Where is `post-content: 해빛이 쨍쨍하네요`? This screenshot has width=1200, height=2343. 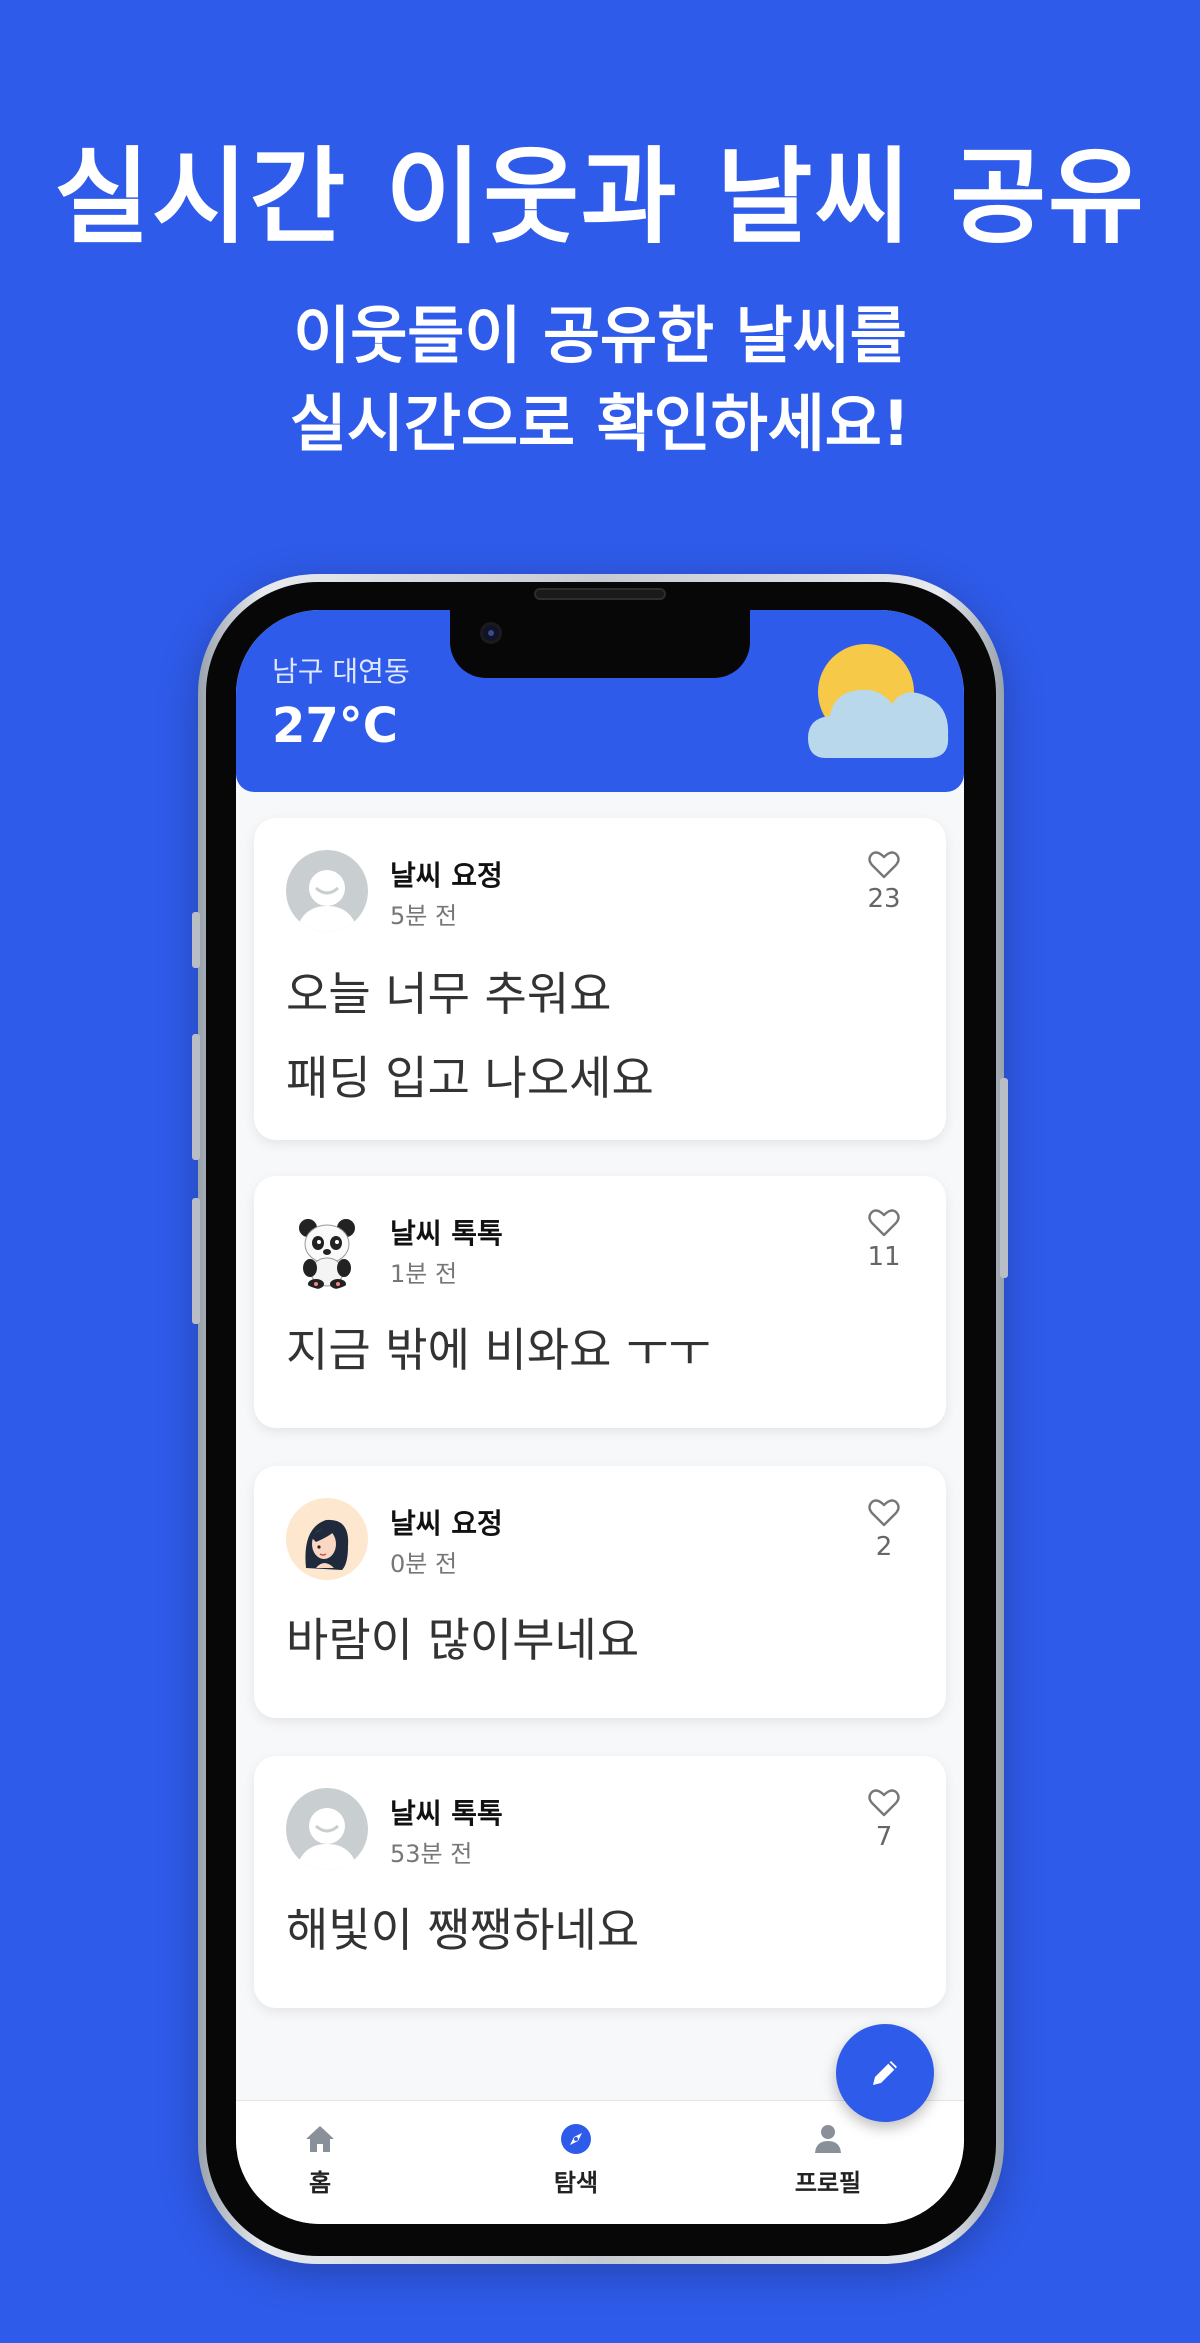
post-content: 해빛이 쨍쨍하네요 is located at coordinates (462, 1930).